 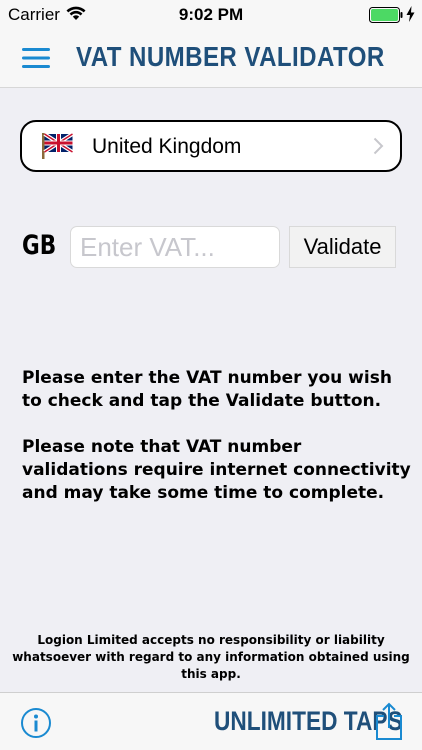 What do you see at coordinates (167, 146) in the screenshot?
I see `country-name: United Kingdom` at bounding box center [167, 146].